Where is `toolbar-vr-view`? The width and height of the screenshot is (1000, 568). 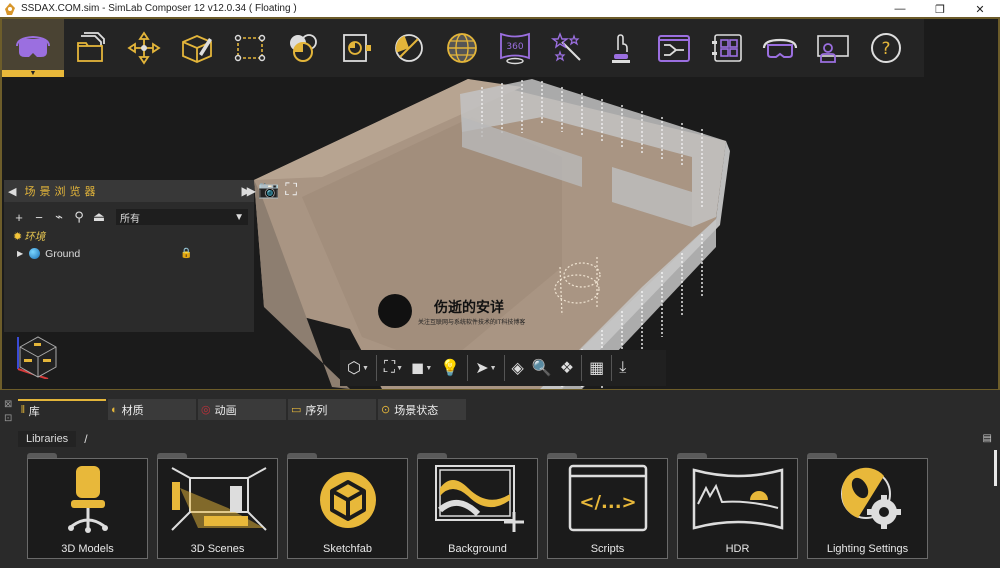 toolbar-vr-view is located at coordinates (779, 48).